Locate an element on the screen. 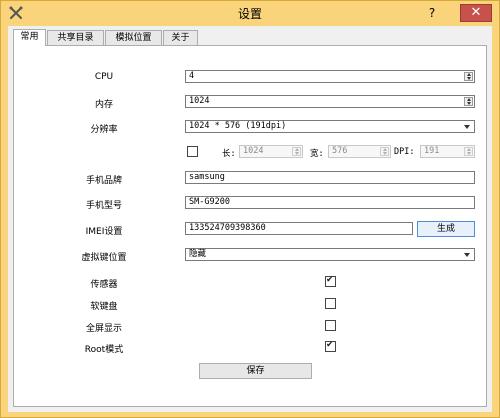 The image size is (500, 418). tab-about: 关于 is located at coordinates (180, 38).